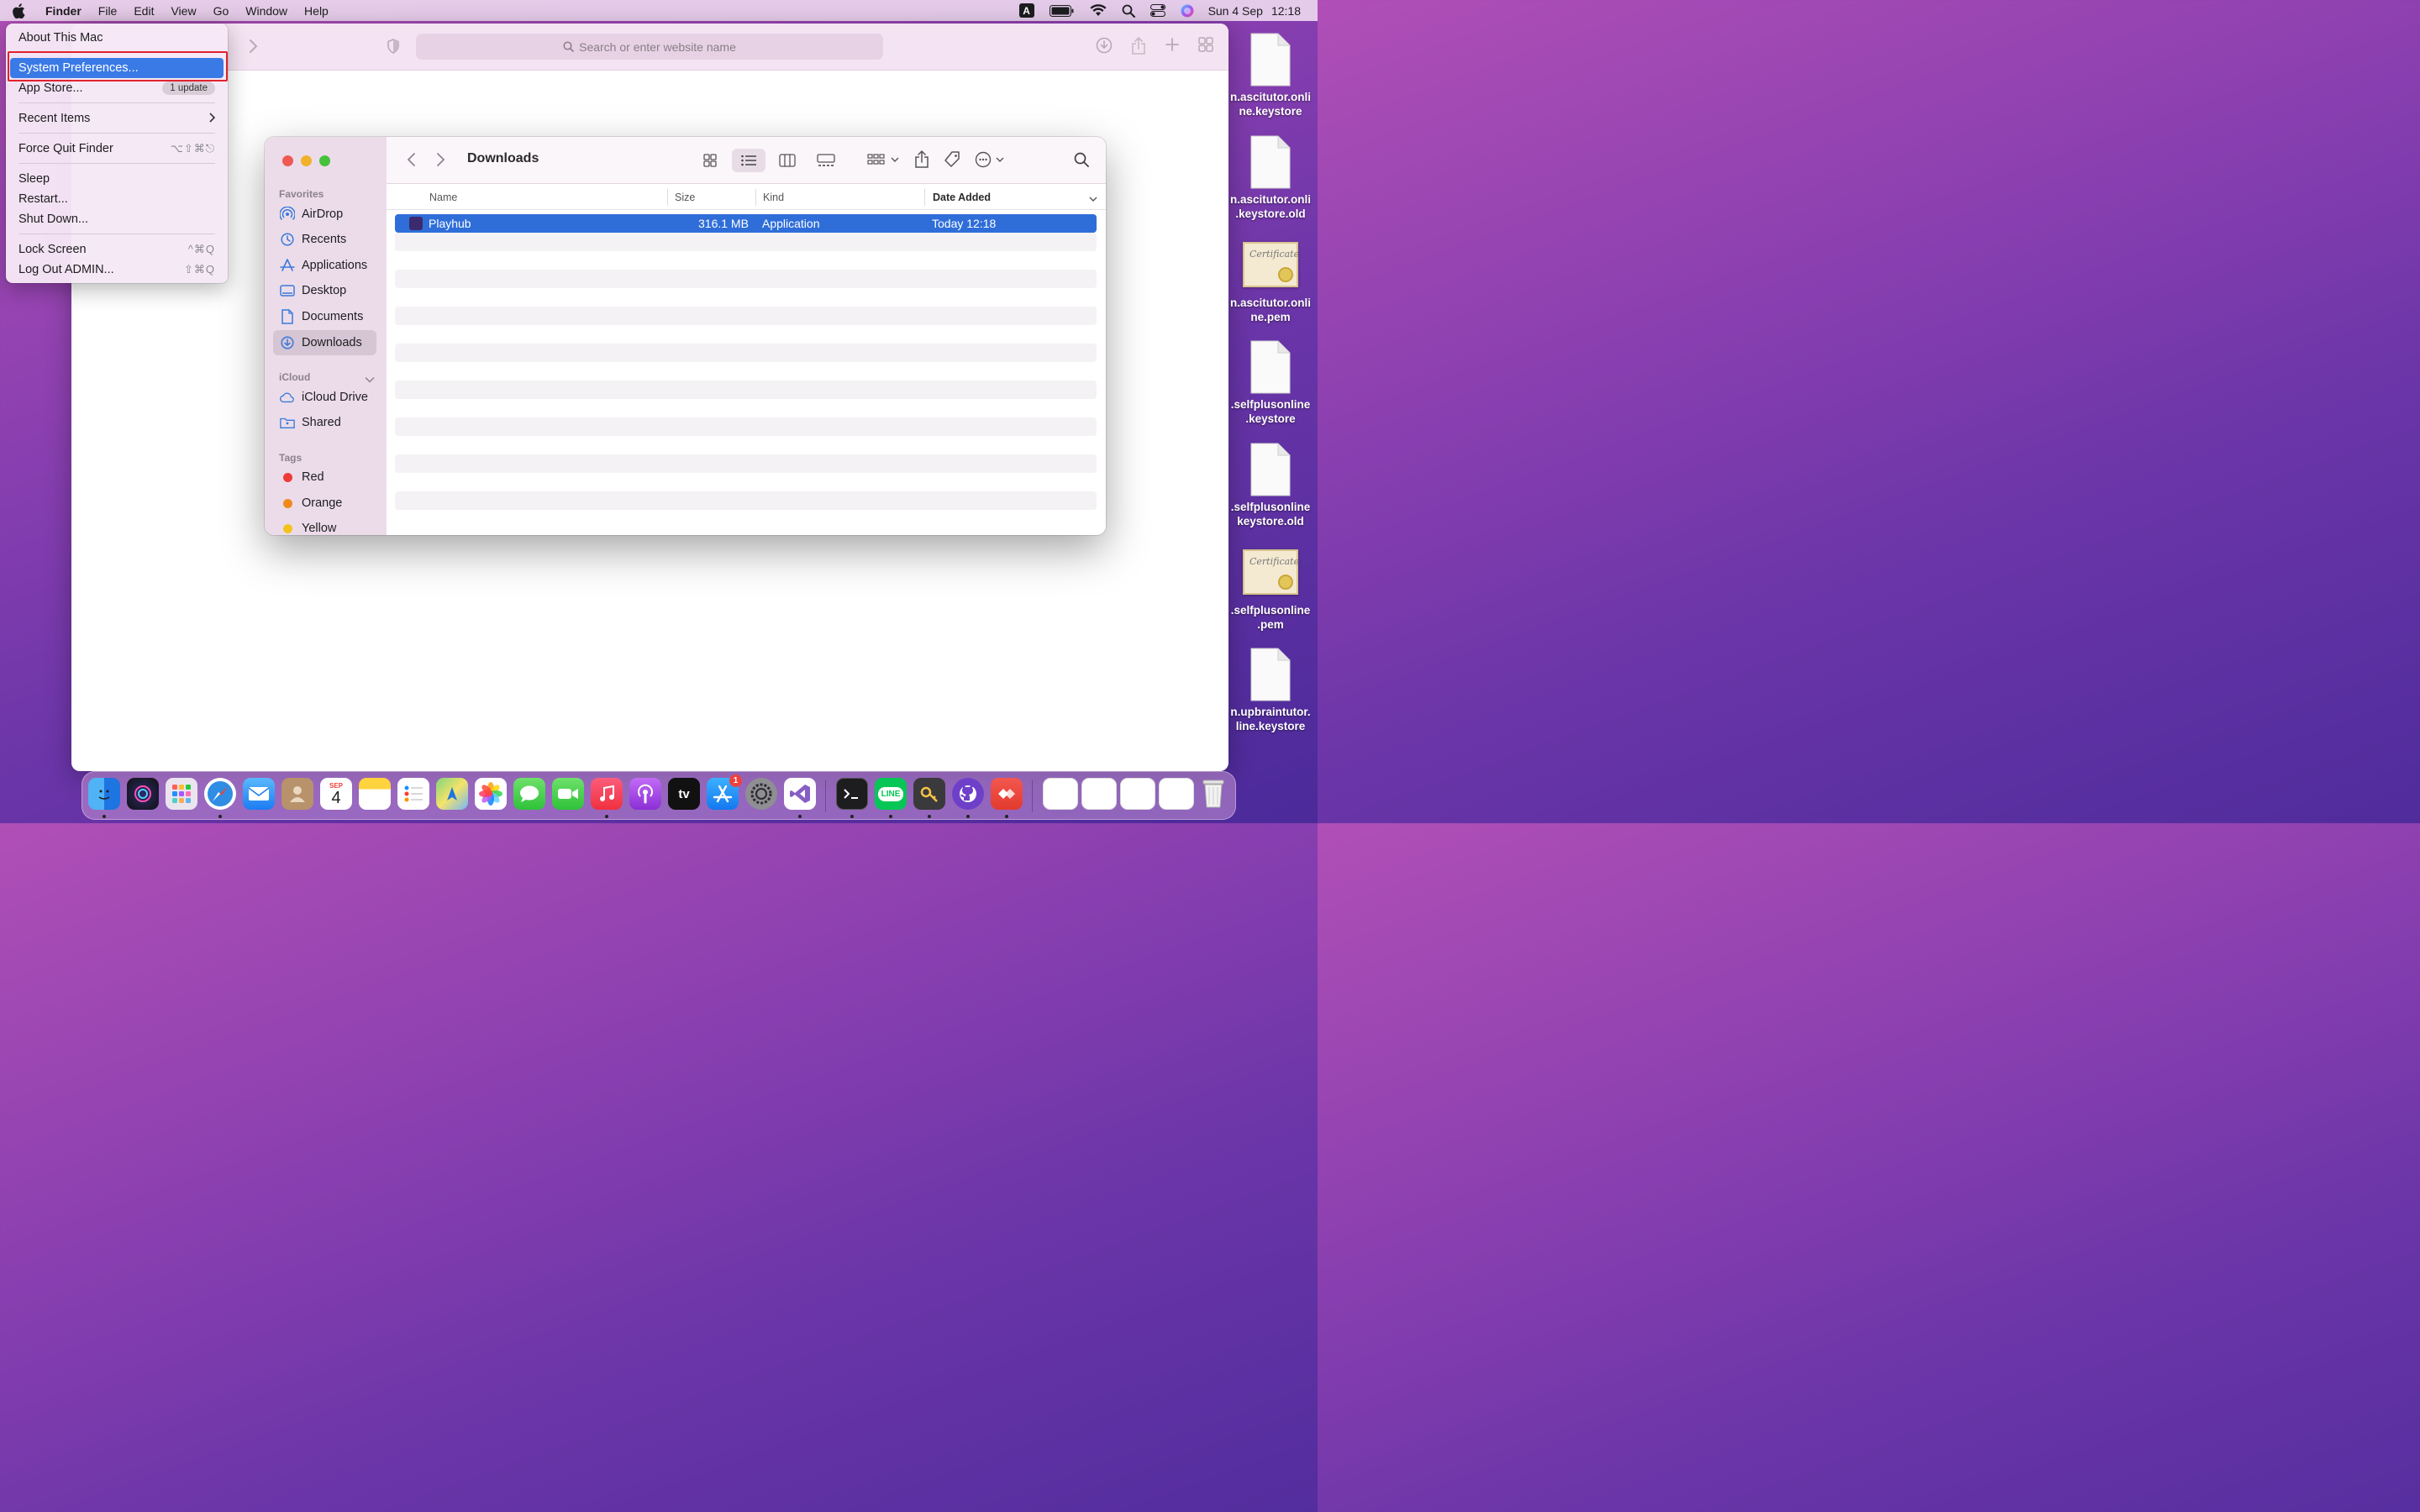  I want to click on column-header-name: Name, so click(443, 197).